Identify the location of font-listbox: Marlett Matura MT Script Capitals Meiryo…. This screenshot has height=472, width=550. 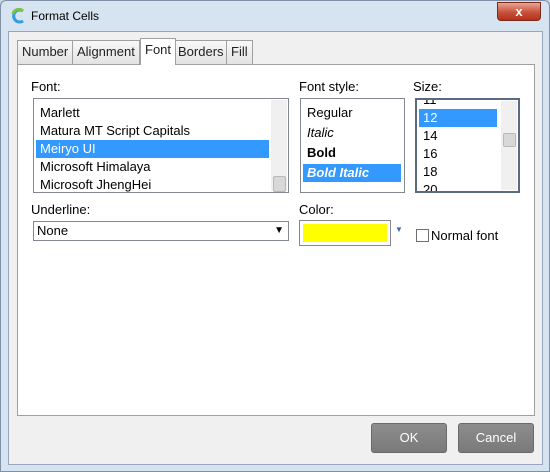
(161, 145).